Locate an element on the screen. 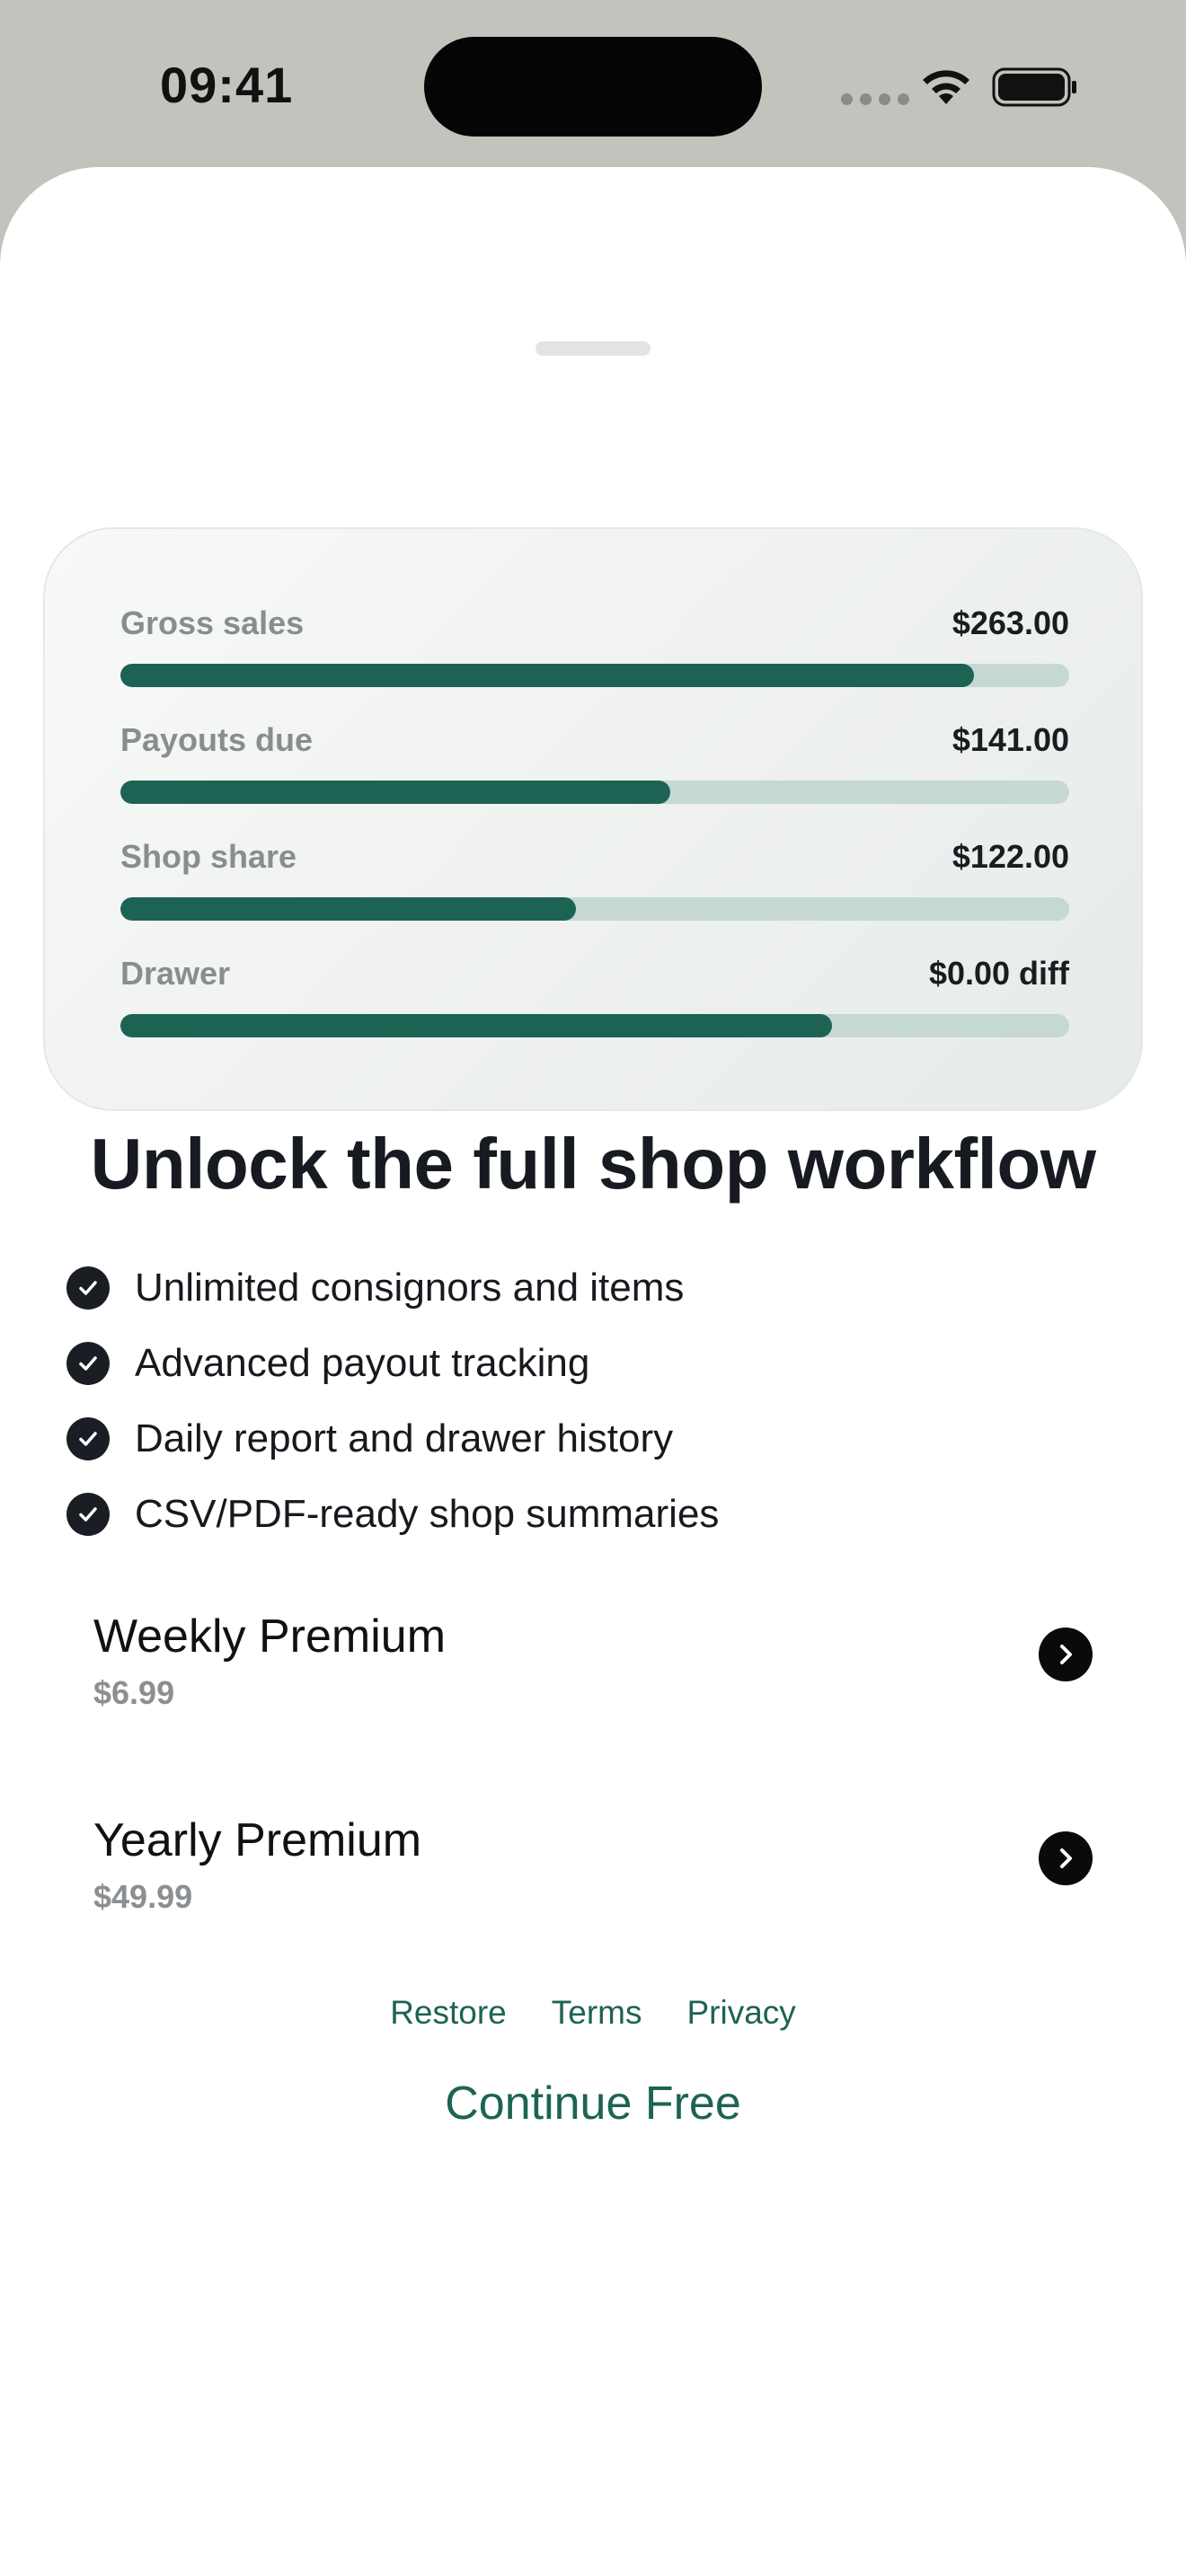  wifi-icon is located at coordinates (946, 87).